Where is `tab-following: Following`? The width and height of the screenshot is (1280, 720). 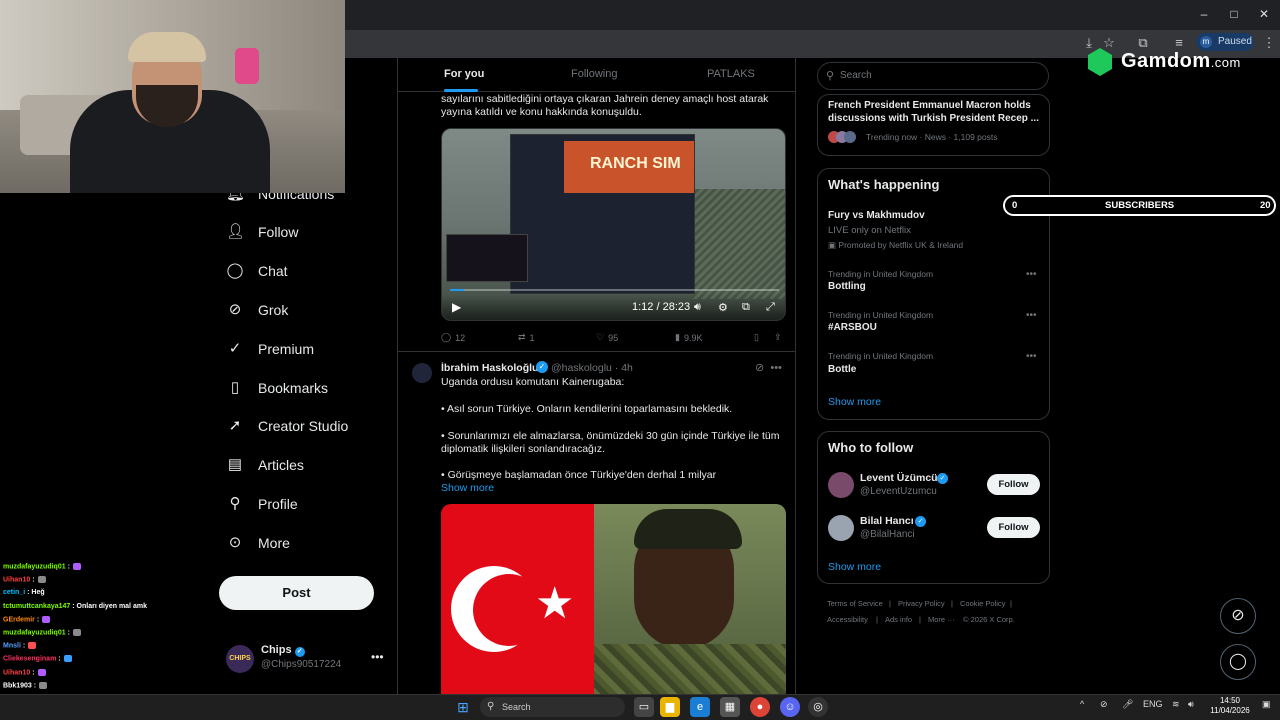
tab-following: Following is located at coordinates (594, 74).